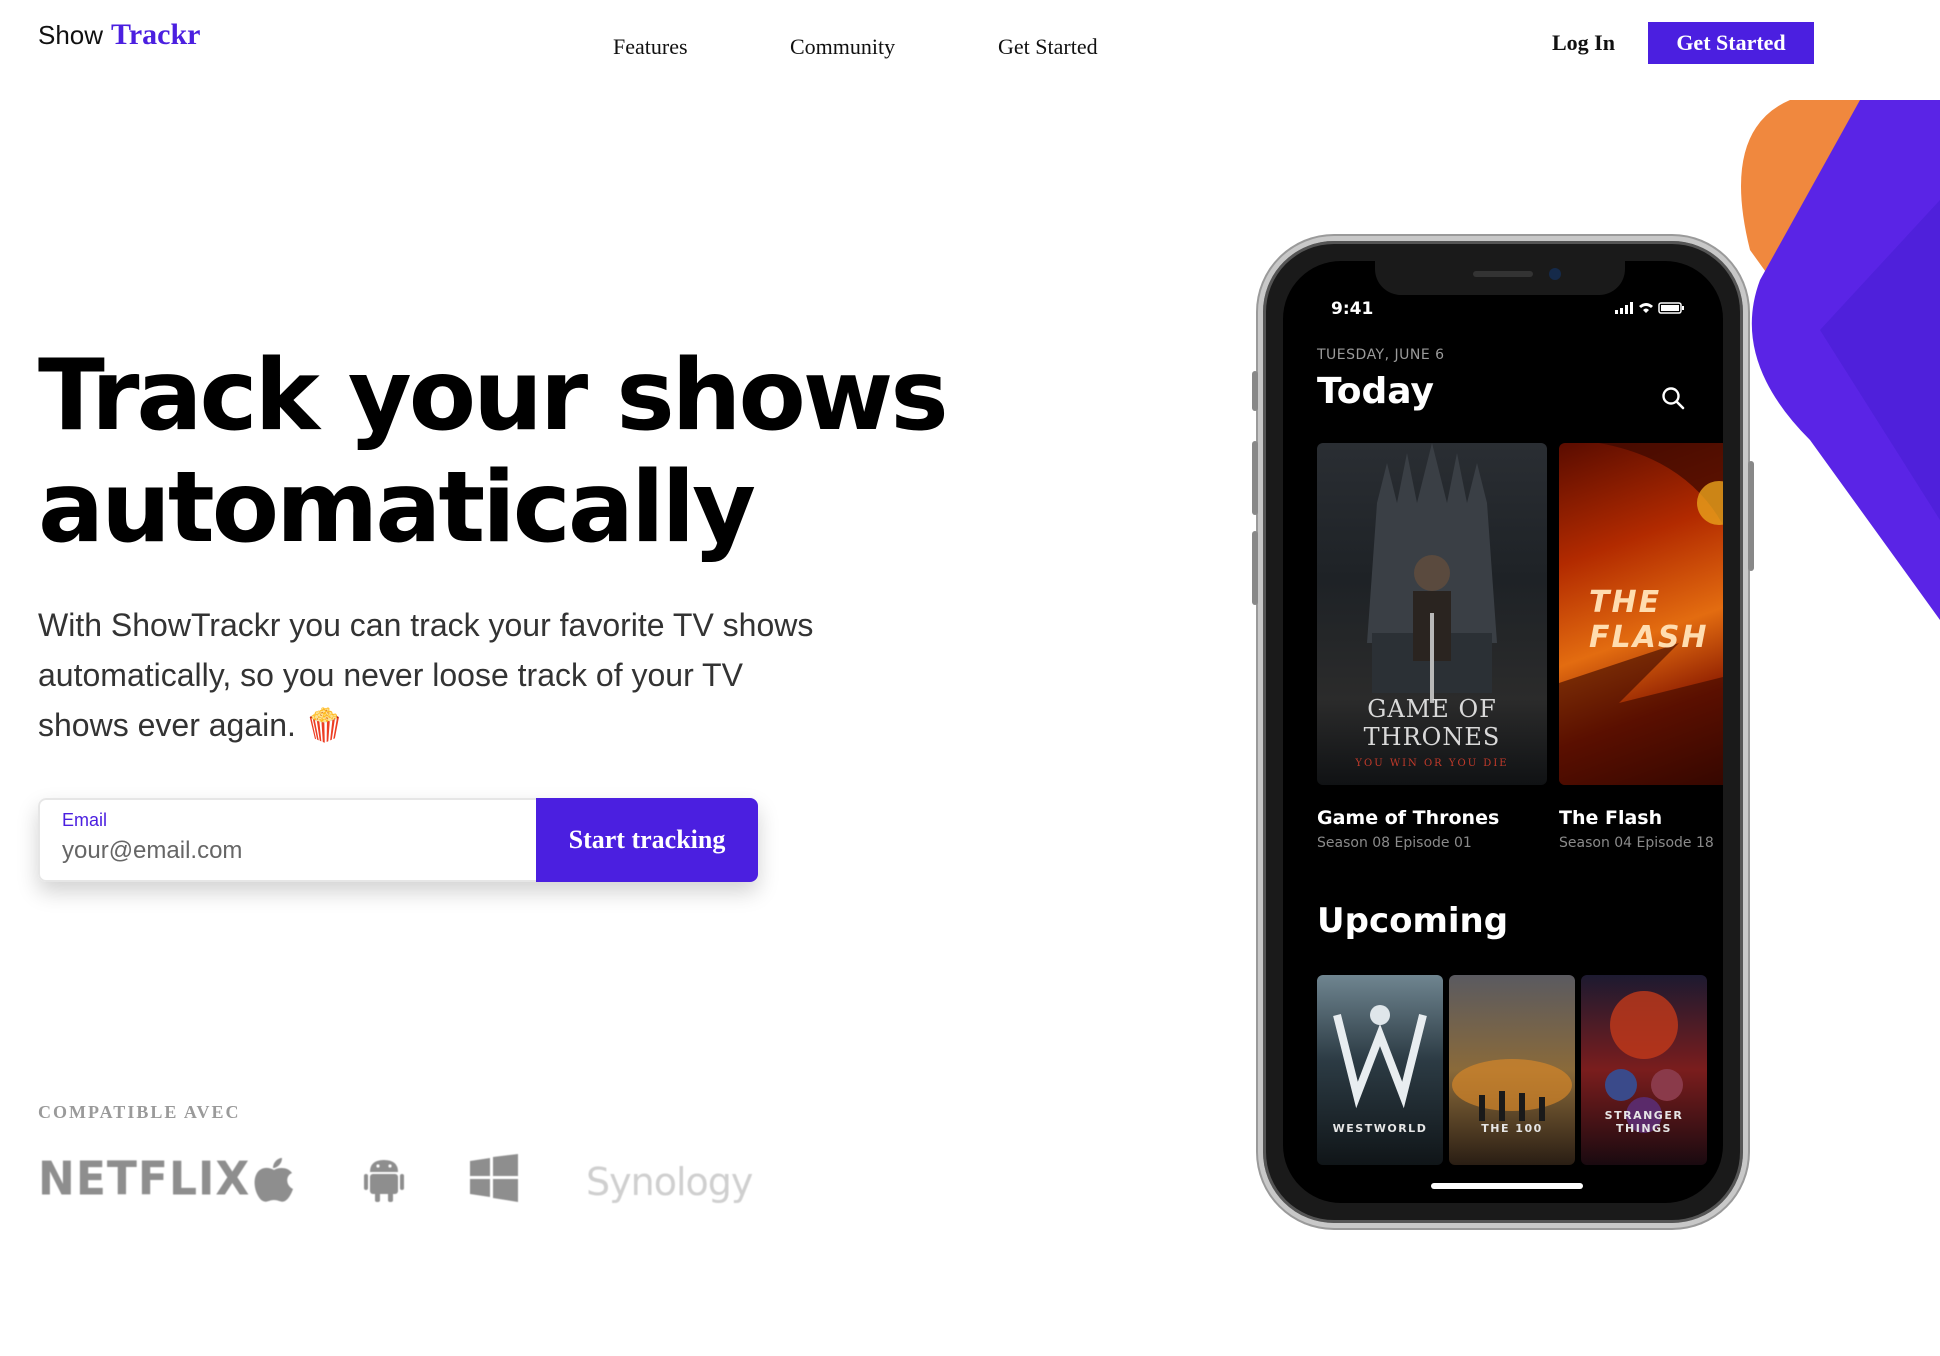 This screenshot has height=1356, width=1940. I want to click on brand-logo: Show Trackr, so click(119, 35).